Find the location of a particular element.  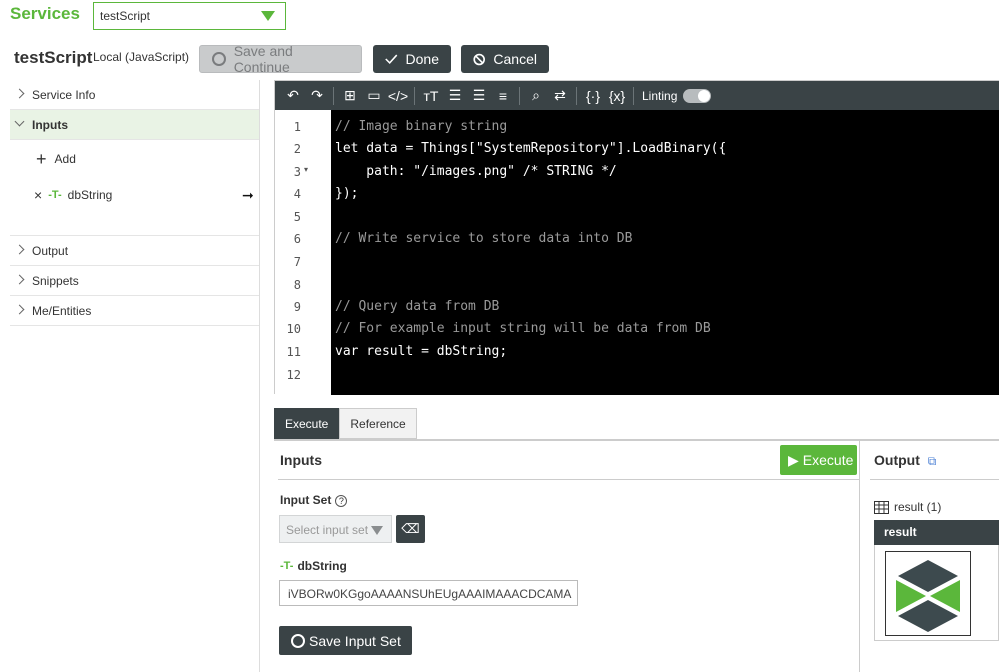

sidebar-item-me-entities: Me/Entities is located at coordinates (134, 311).